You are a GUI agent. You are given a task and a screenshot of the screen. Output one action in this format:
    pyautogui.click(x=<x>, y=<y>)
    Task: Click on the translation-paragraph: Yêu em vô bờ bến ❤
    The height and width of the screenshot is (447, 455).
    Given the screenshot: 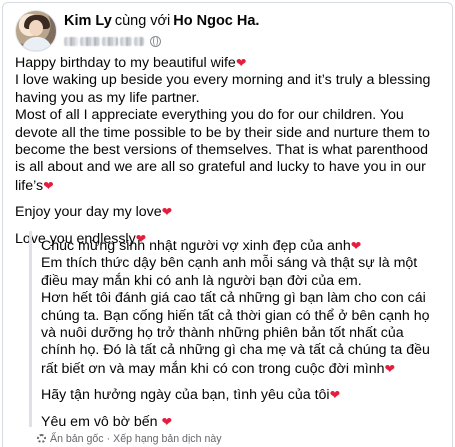 What is the action you would take?
    pyautogui.click(x=237, y=422)
    